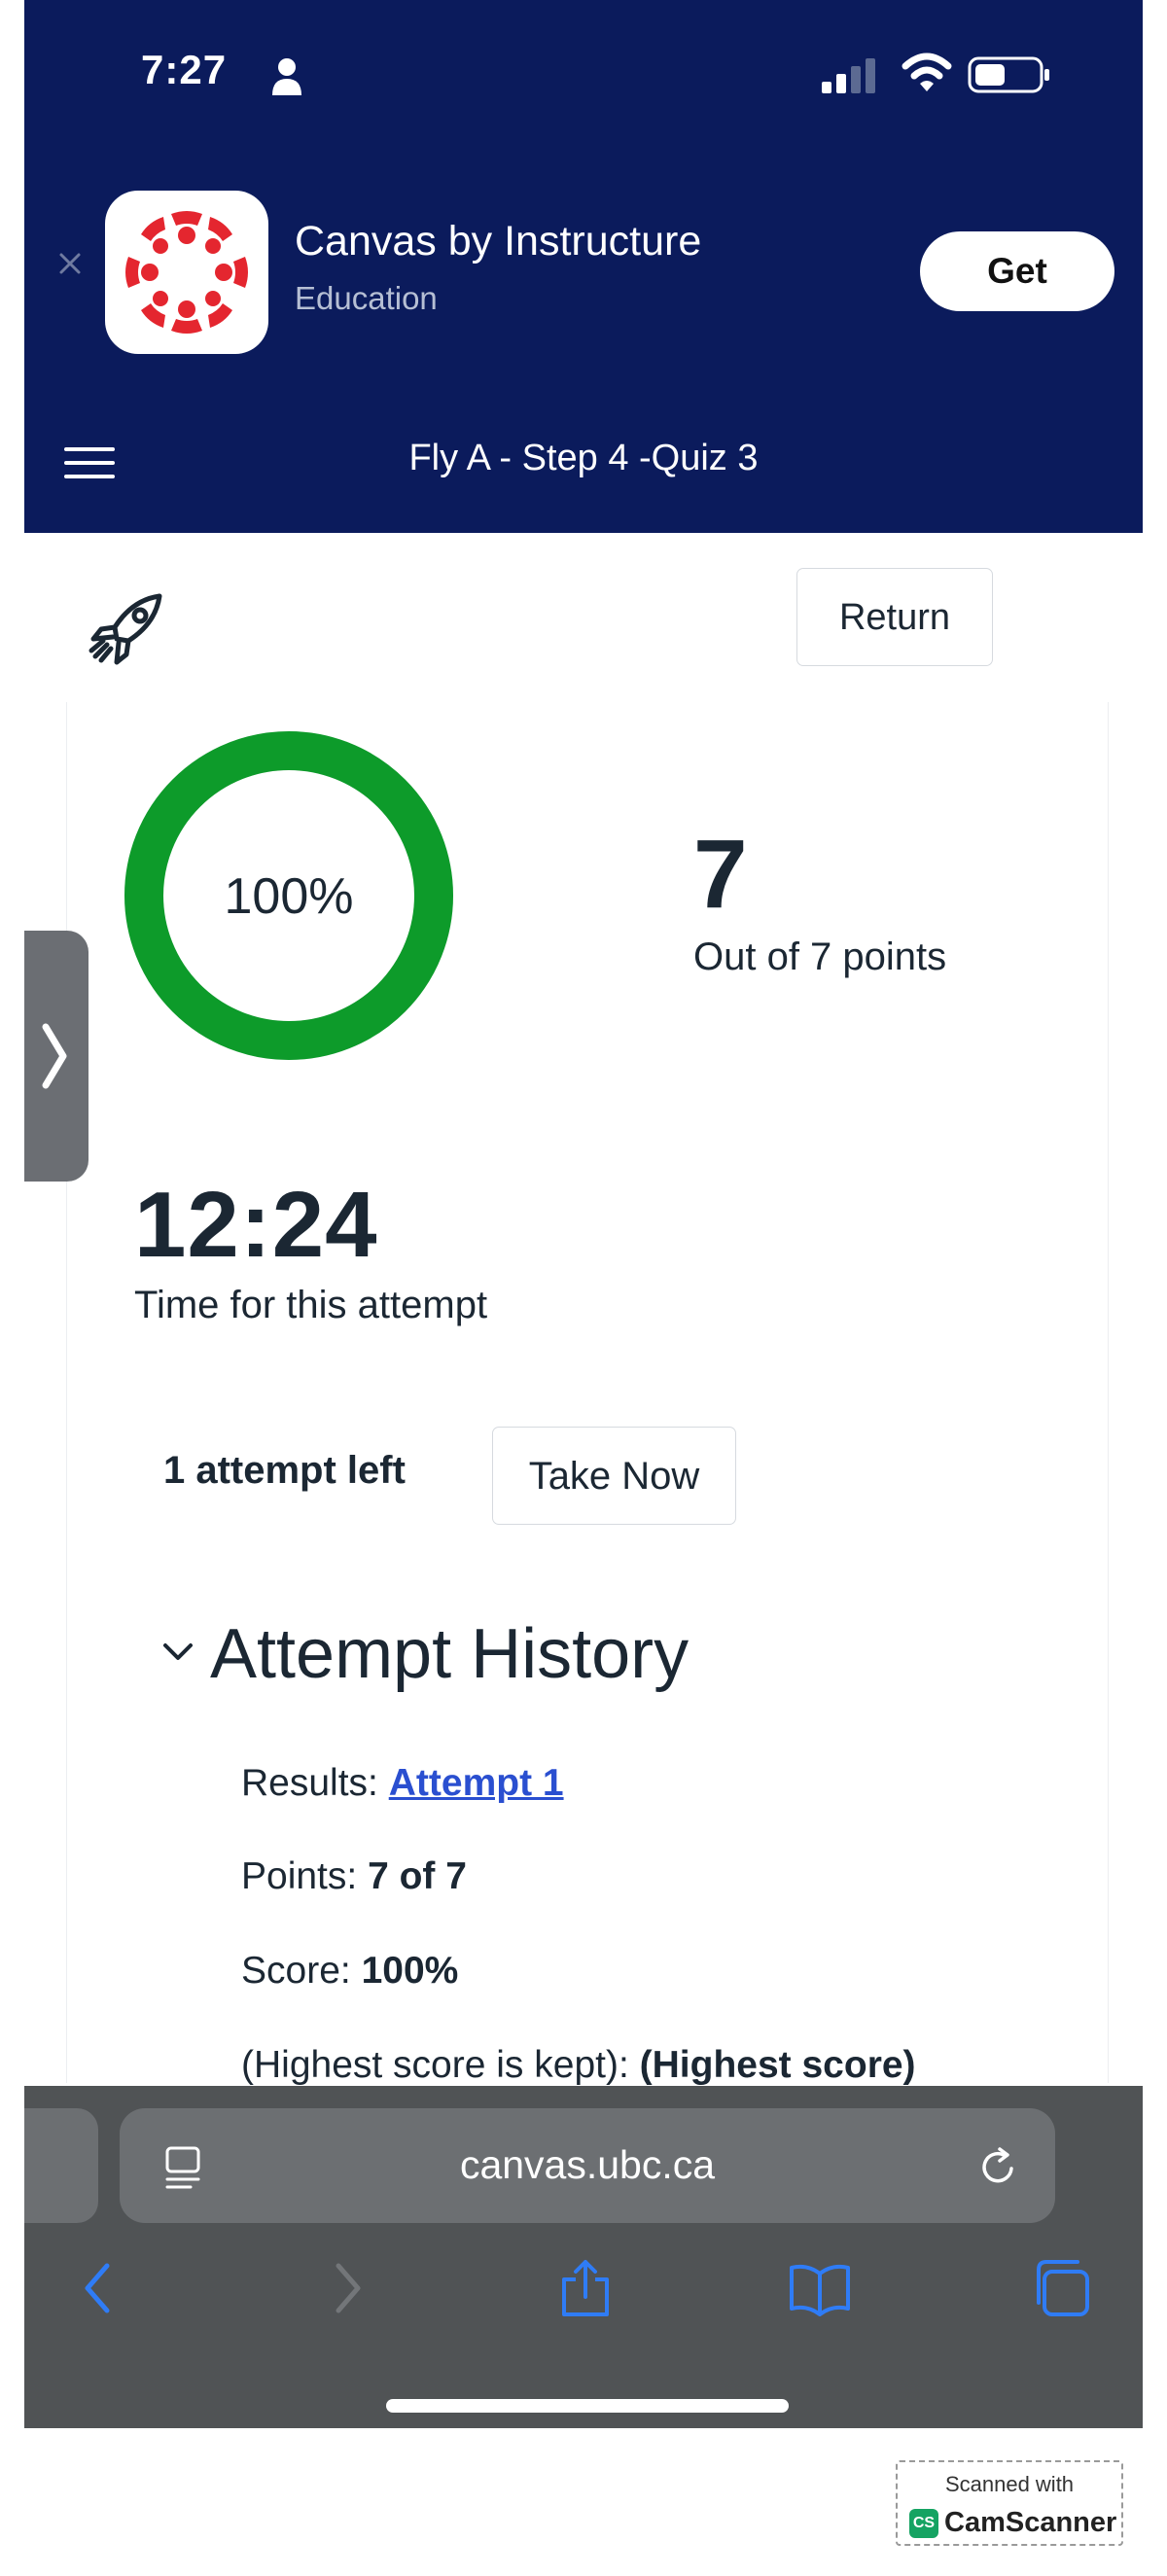 The height and width of the screenshot is (2576, 1167). What do you see at coordinates (587, 2406) in the screenshot?
I see `home-indicator` at bounding box center [587, 2406].